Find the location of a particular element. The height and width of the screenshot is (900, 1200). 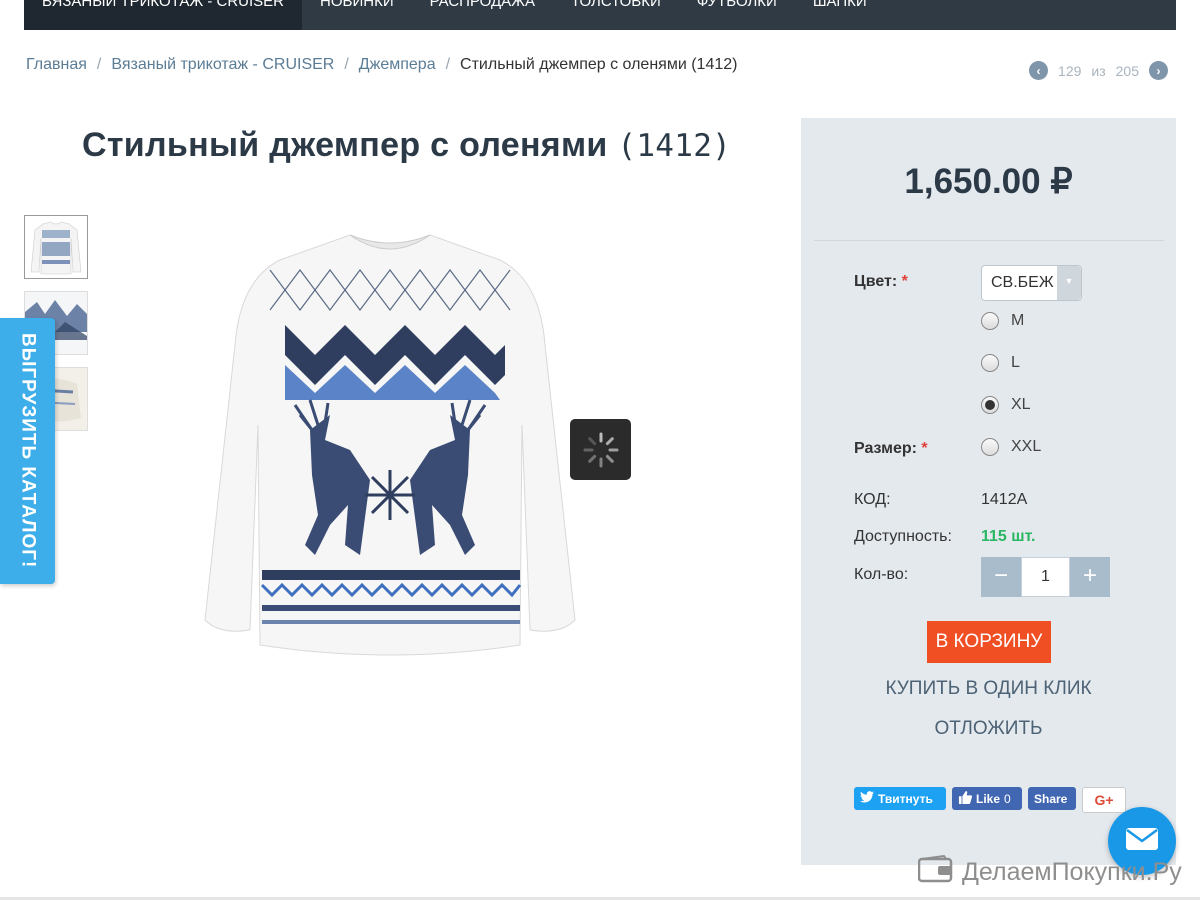

color-select: СВ.БЕЖ ▼ is located at coordinates (1031, 283).